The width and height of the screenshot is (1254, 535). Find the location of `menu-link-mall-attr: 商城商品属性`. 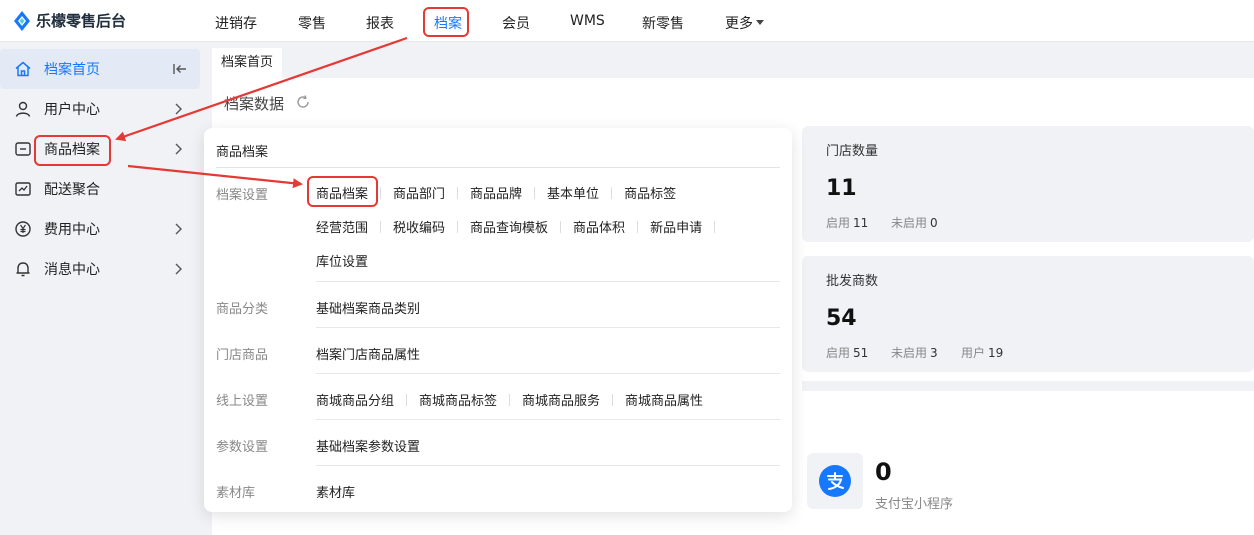

menu-link-mall-attr: 商城商品属性 is located at coordinates (664, 399).